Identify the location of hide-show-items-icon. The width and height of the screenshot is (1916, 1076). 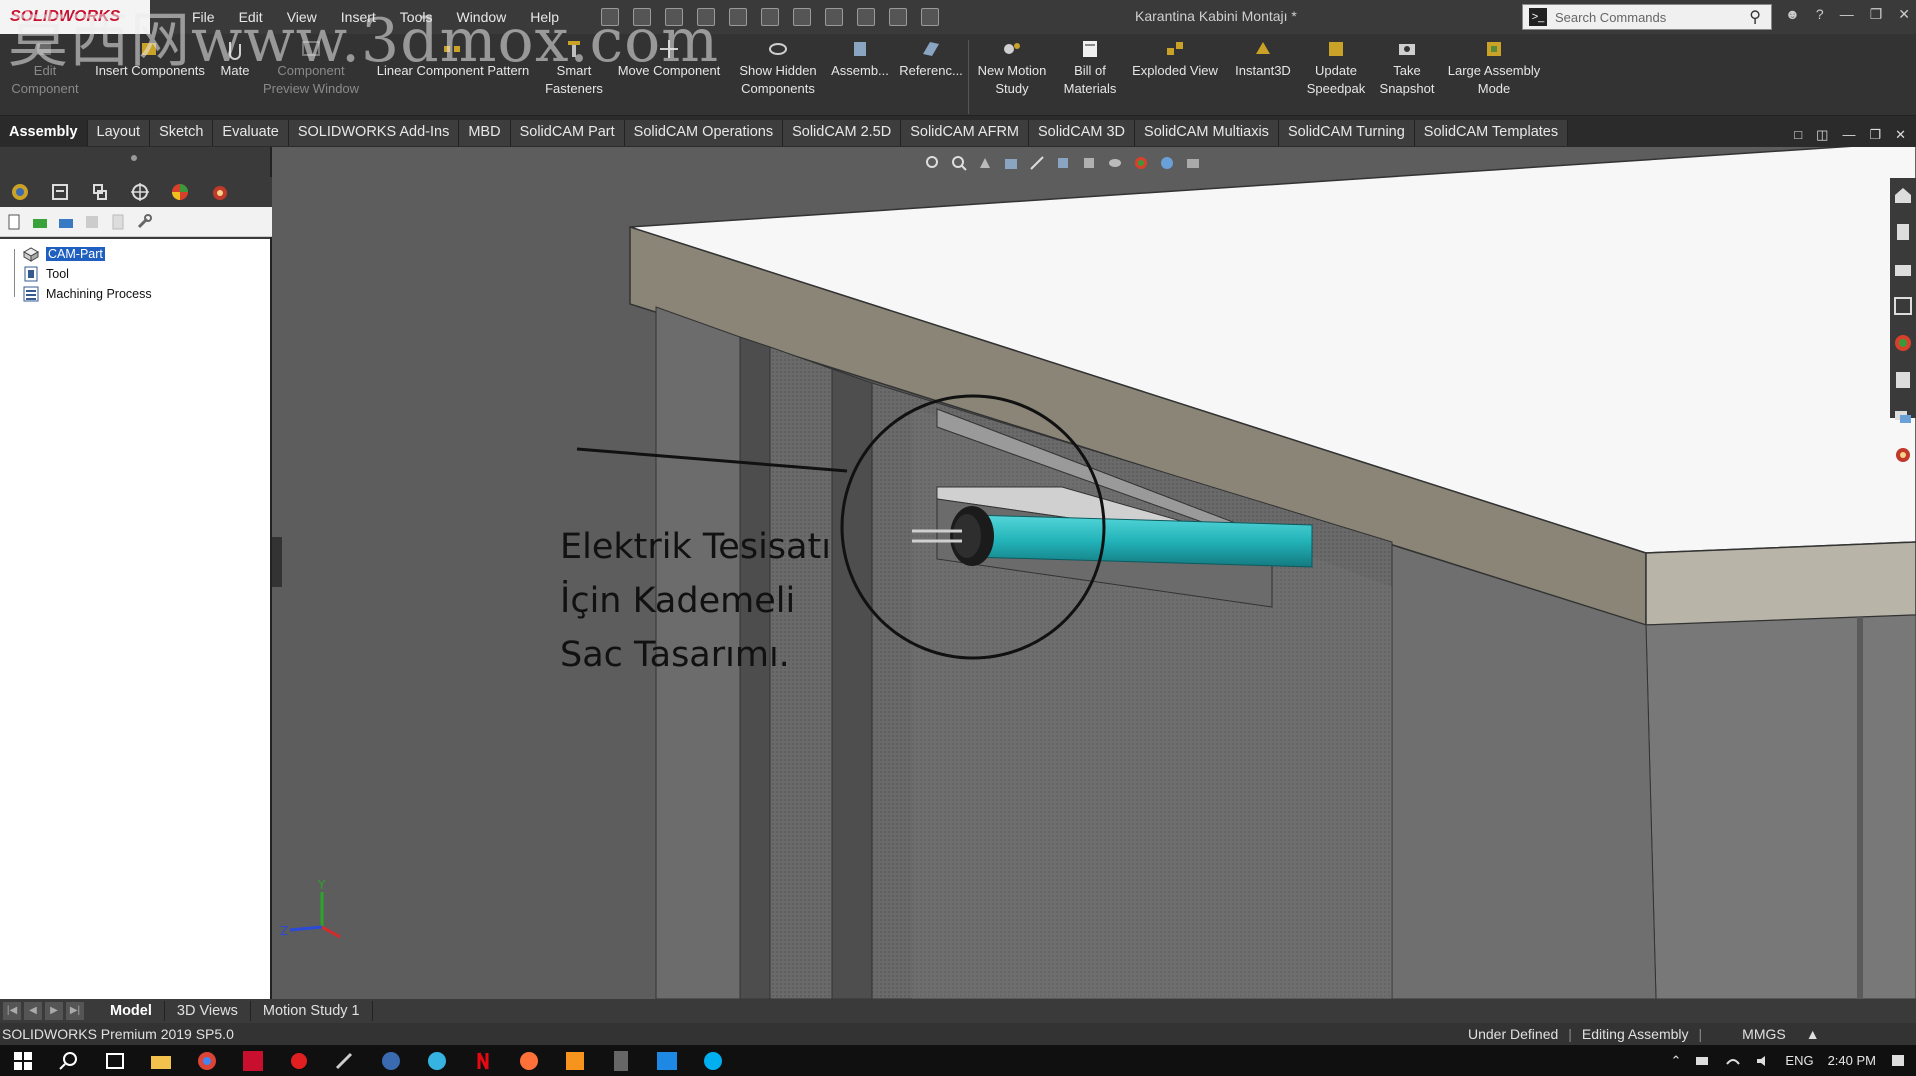
(1115, 163).